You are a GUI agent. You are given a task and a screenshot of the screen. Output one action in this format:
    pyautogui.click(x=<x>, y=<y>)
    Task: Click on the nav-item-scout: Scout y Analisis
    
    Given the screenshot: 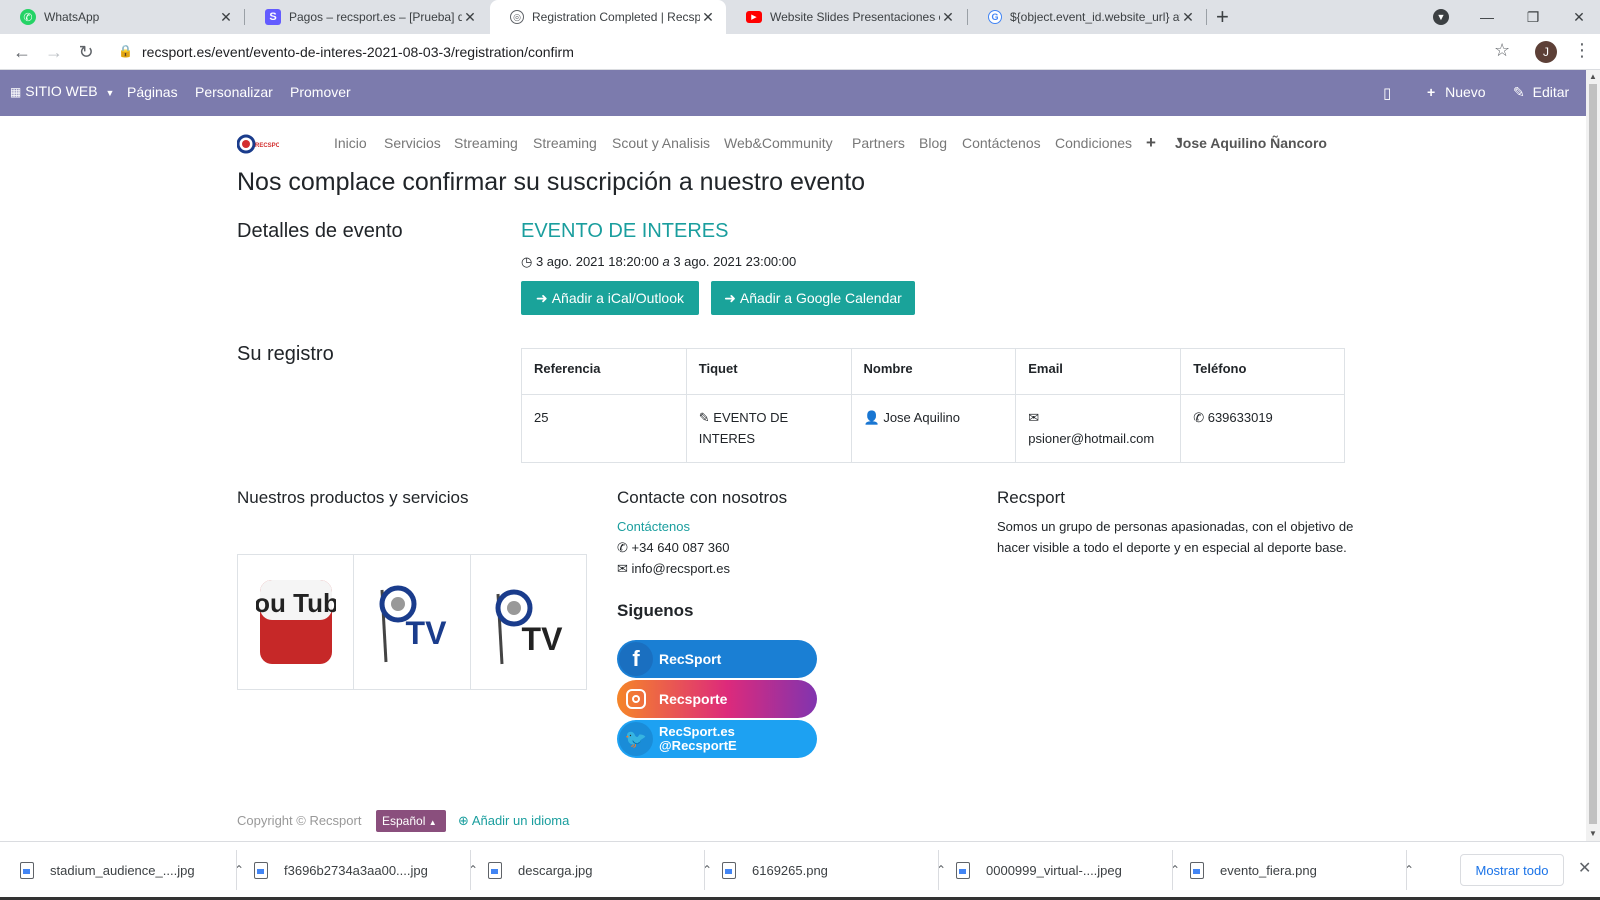 What is the action you would take?
    pyautogui.click(x=661, y=143)
    